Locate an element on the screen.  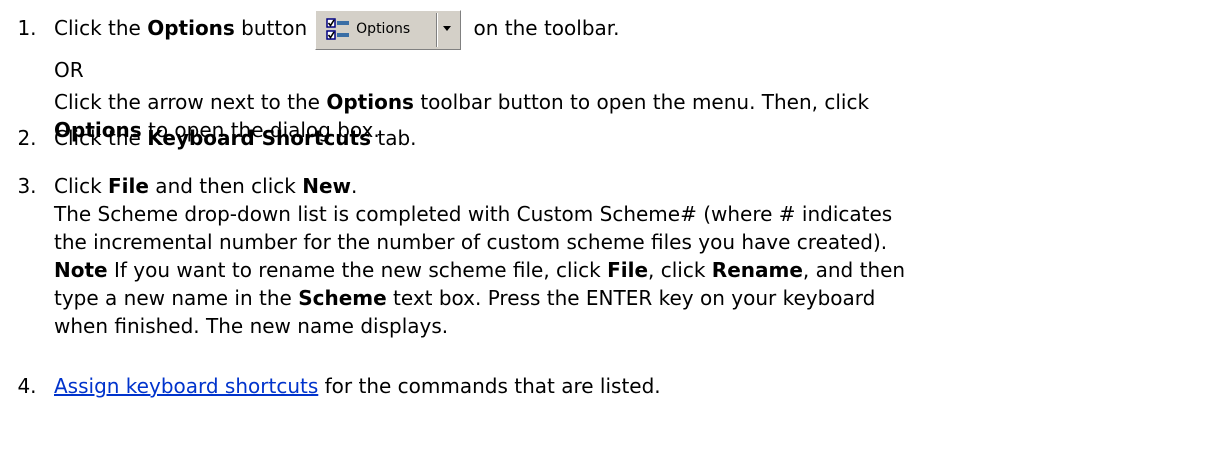
options-button-label: Options is located at coordinates (383, 28).